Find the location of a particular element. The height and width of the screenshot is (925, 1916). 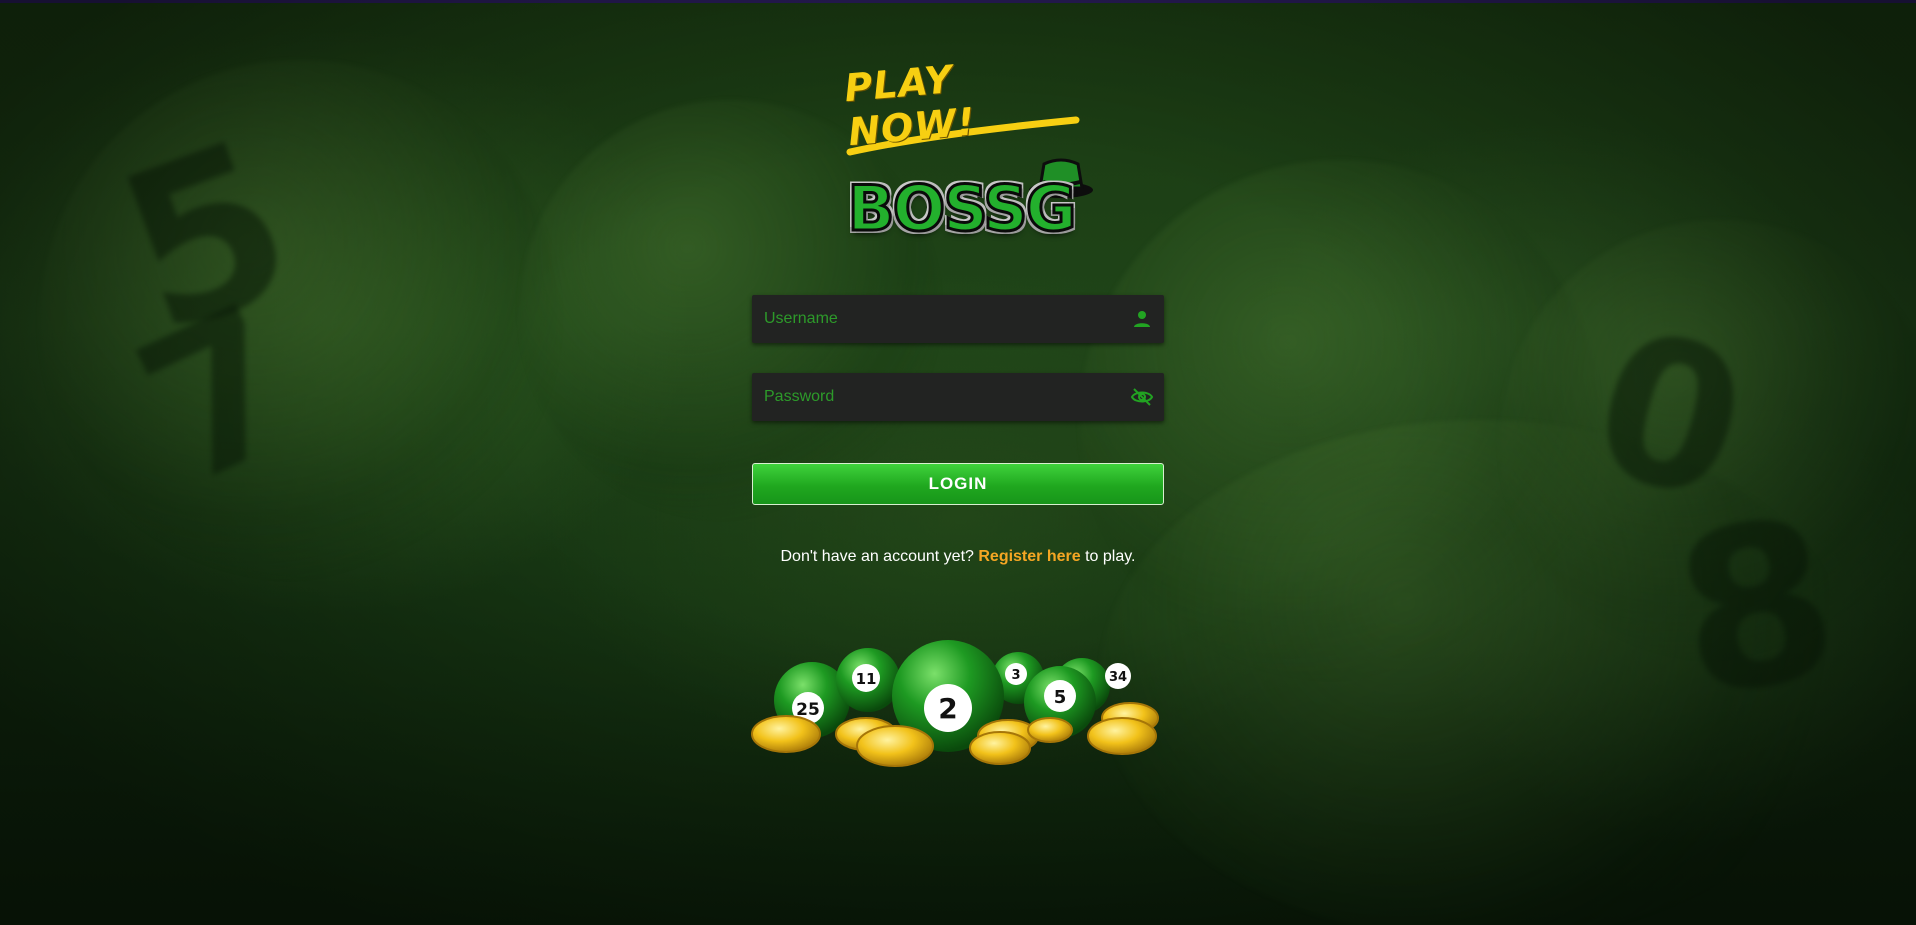

eye-off-icon is located at coordinates (1142, 397).